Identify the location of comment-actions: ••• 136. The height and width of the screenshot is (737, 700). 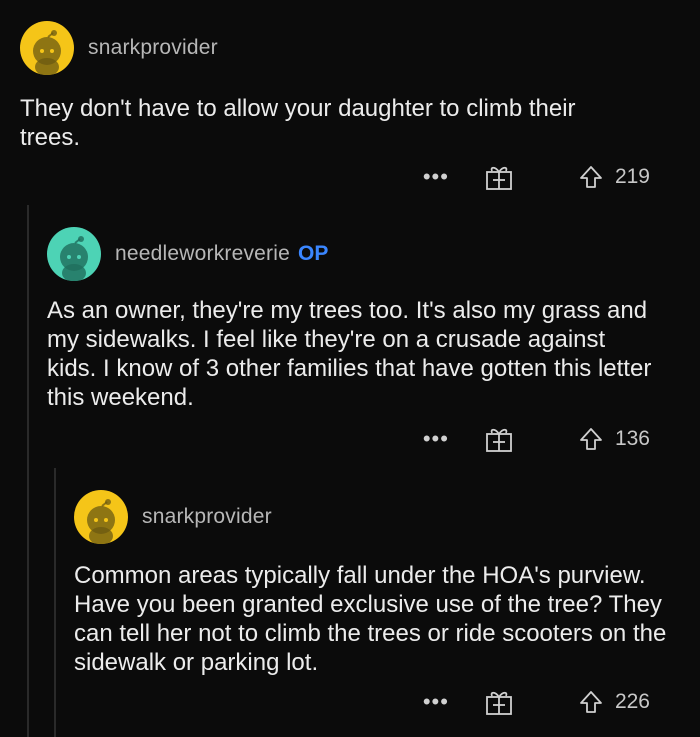
(536, 439).